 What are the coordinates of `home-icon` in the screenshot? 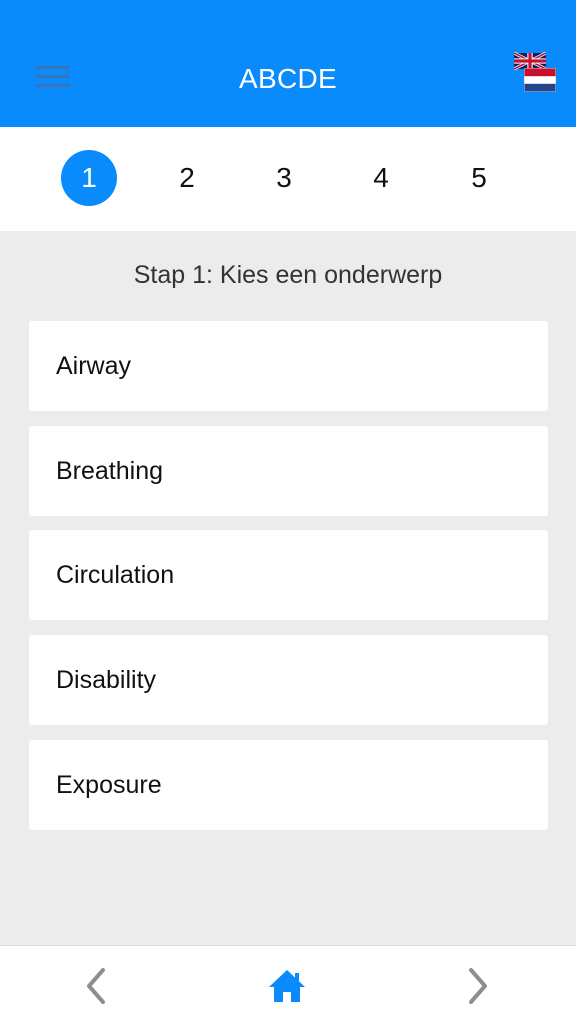 It's located at (287, 986).